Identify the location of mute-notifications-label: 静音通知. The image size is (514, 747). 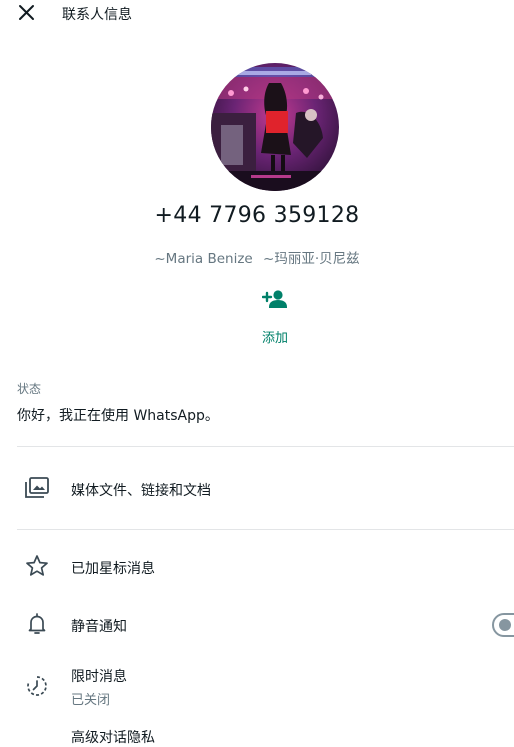
(99, 627).